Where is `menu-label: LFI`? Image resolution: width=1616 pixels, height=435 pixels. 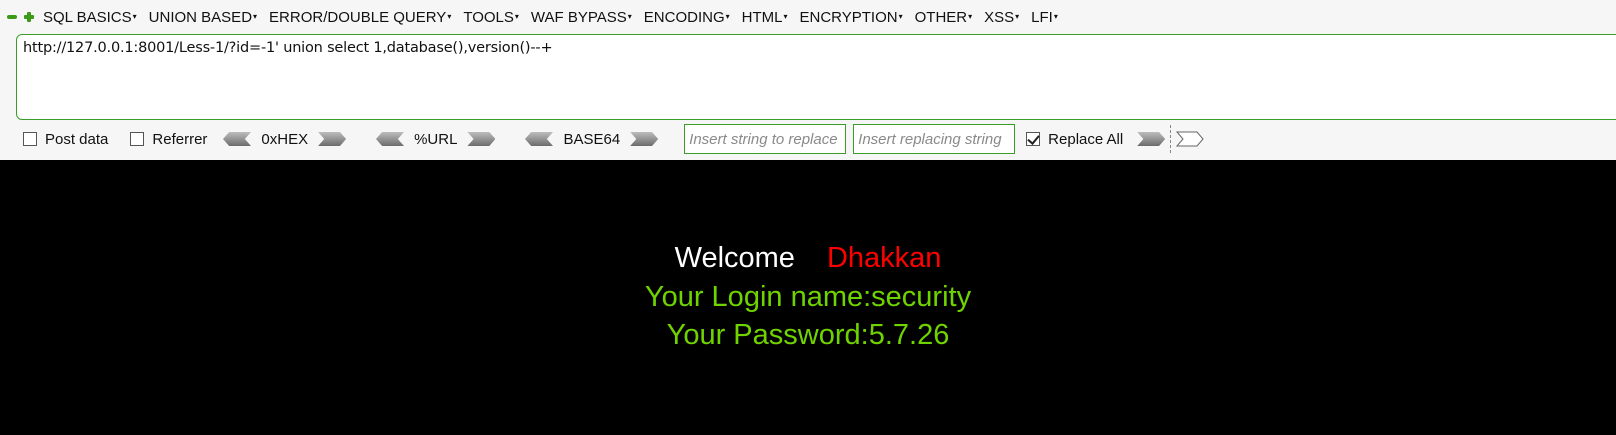 menu-label: LFI is located at coordinates (1042, 17).